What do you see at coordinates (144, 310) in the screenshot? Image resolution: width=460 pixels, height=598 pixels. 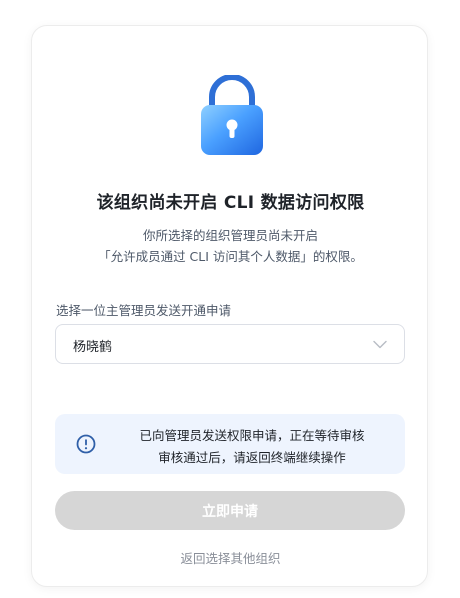 I see `admin-select-label: 选择一位主管理员发送开通申请` at bounding box center [144, 310].